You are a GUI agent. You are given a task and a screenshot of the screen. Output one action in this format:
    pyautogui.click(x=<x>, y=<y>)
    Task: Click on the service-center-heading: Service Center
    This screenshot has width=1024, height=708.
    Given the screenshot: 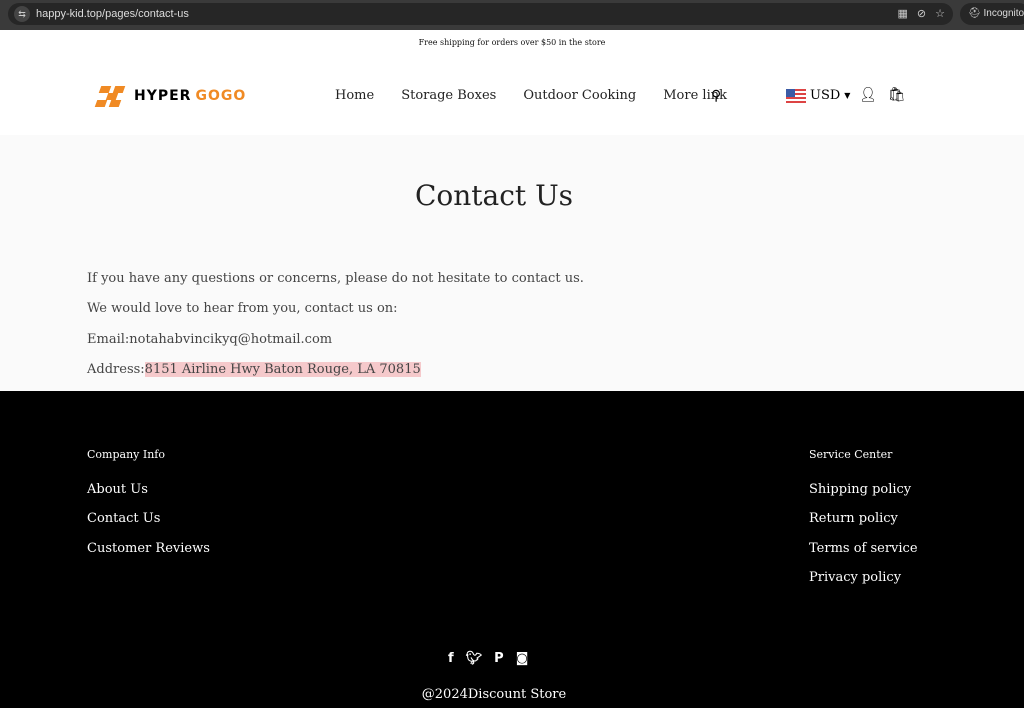 What is the action you would take?
    pyautogui.click(x=851, y=454)
    